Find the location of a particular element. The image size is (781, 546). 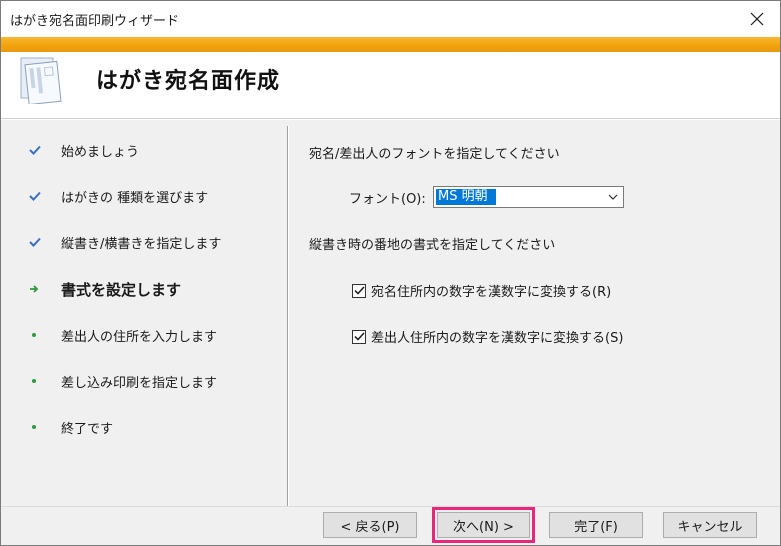

step-item: 始めましょう is located at coordinates (84, 150).